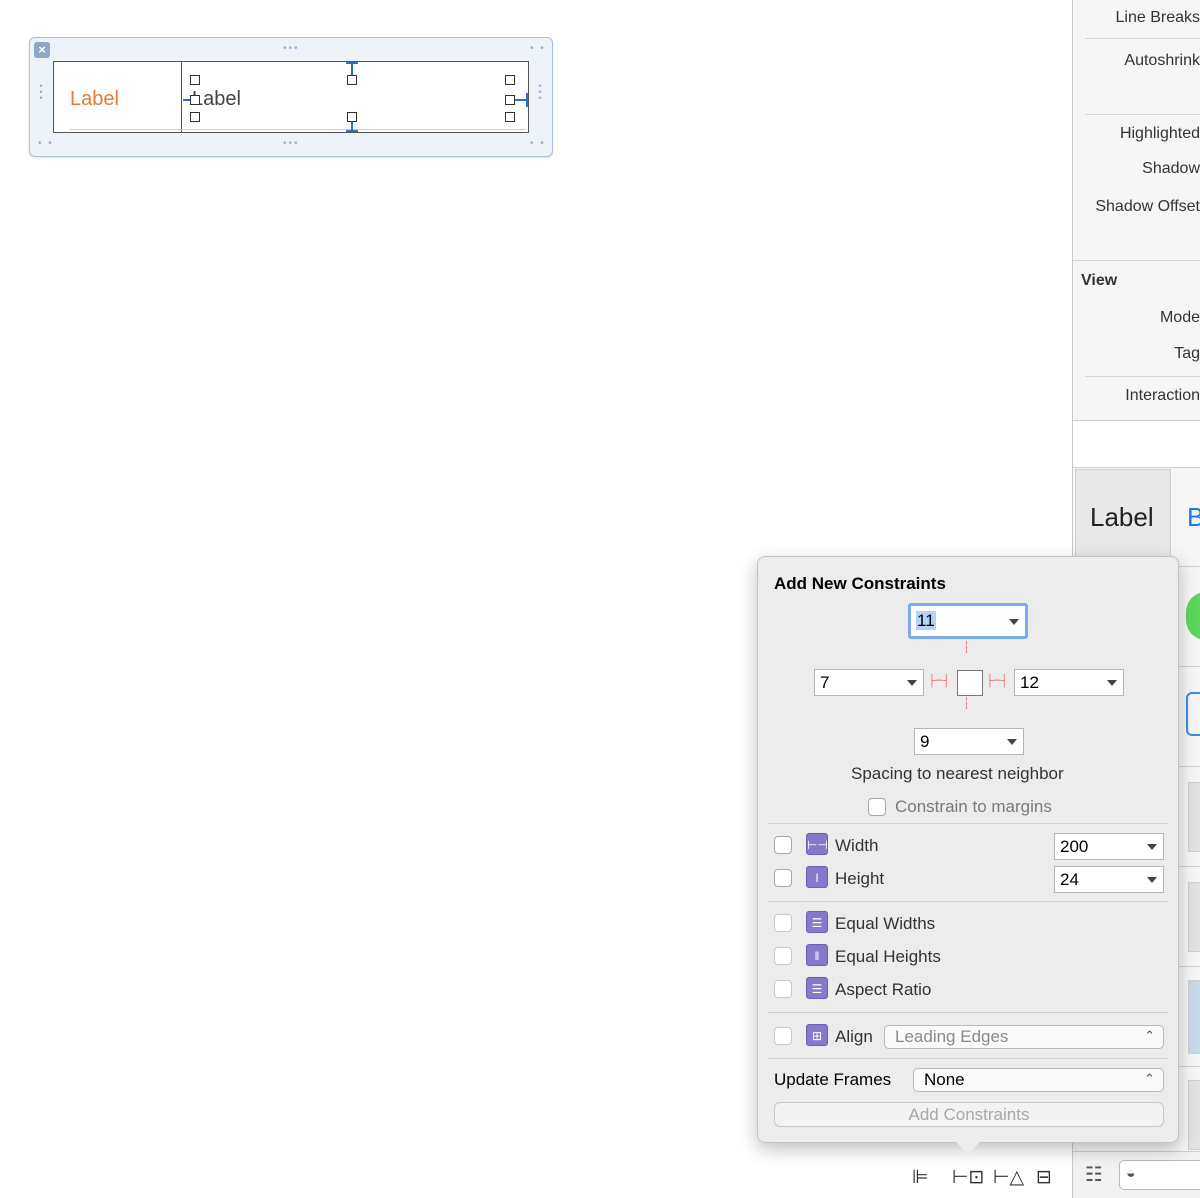 The width and height of the screenshot is (1200, 1198). What do you see at coordinates (1099, 280) in the screenshot?
I see `inspector-section-view: View` at bounding box center [1099, 280].